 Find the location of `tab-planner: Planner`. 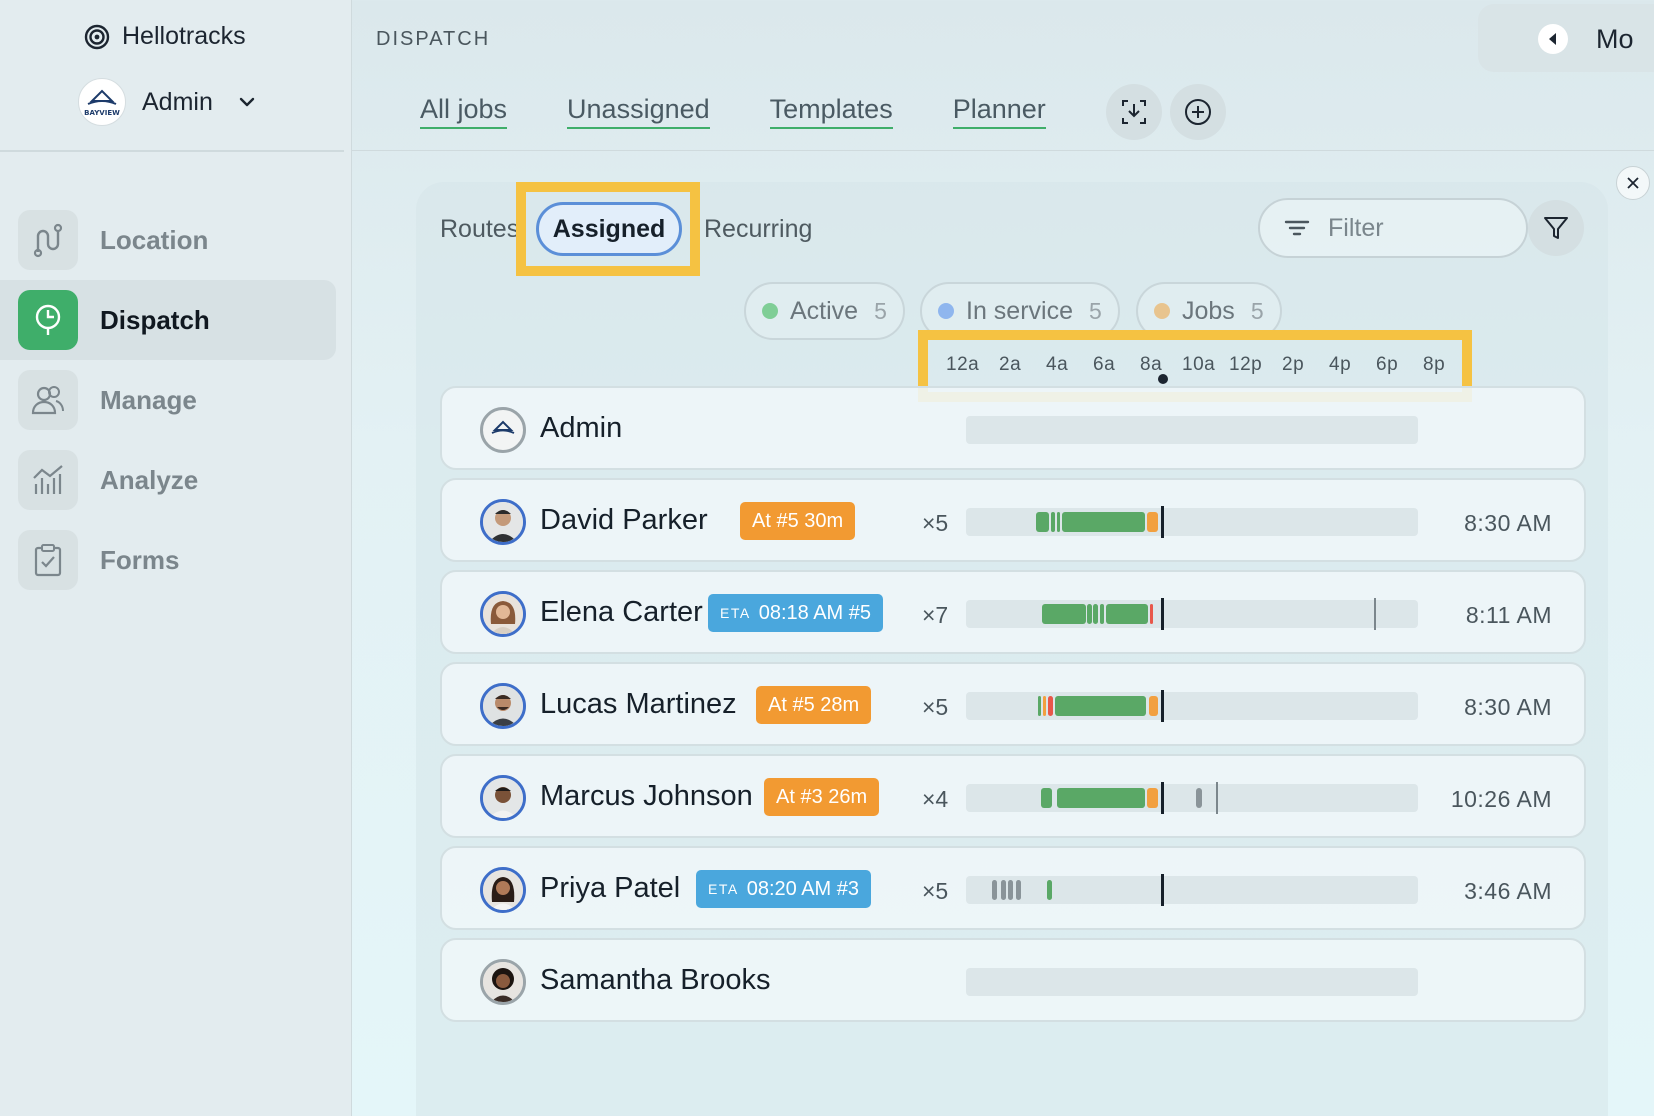

tab-planner: Planner is located at coordinates (999, 111).